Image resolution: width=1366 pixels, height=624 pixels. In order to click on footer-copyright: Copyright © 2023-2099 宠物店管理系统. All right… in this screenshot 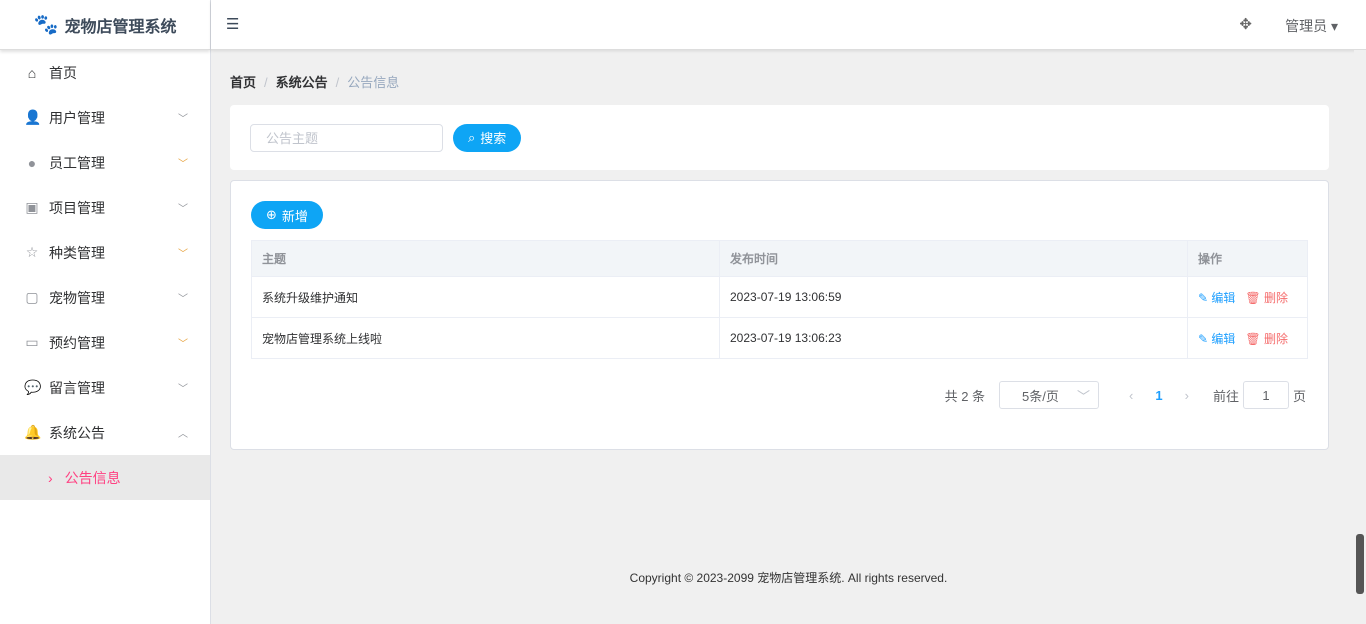, I will do `click(788, 578)`.